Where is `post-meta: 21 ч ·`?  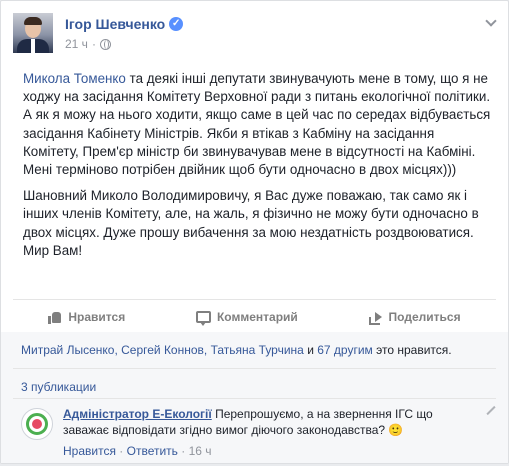
post-meta: 21 ч · is located at coordinates (88, 44).